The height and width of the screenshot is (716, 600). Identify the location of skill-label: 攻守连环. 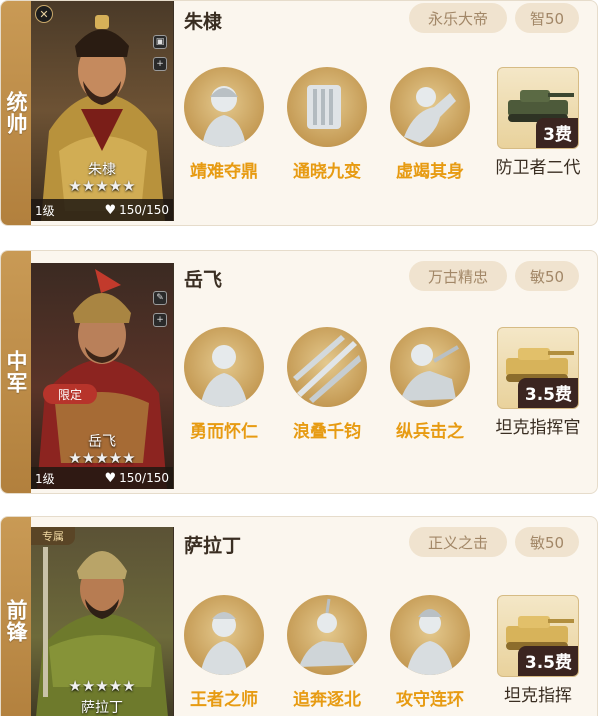
(430, 700).